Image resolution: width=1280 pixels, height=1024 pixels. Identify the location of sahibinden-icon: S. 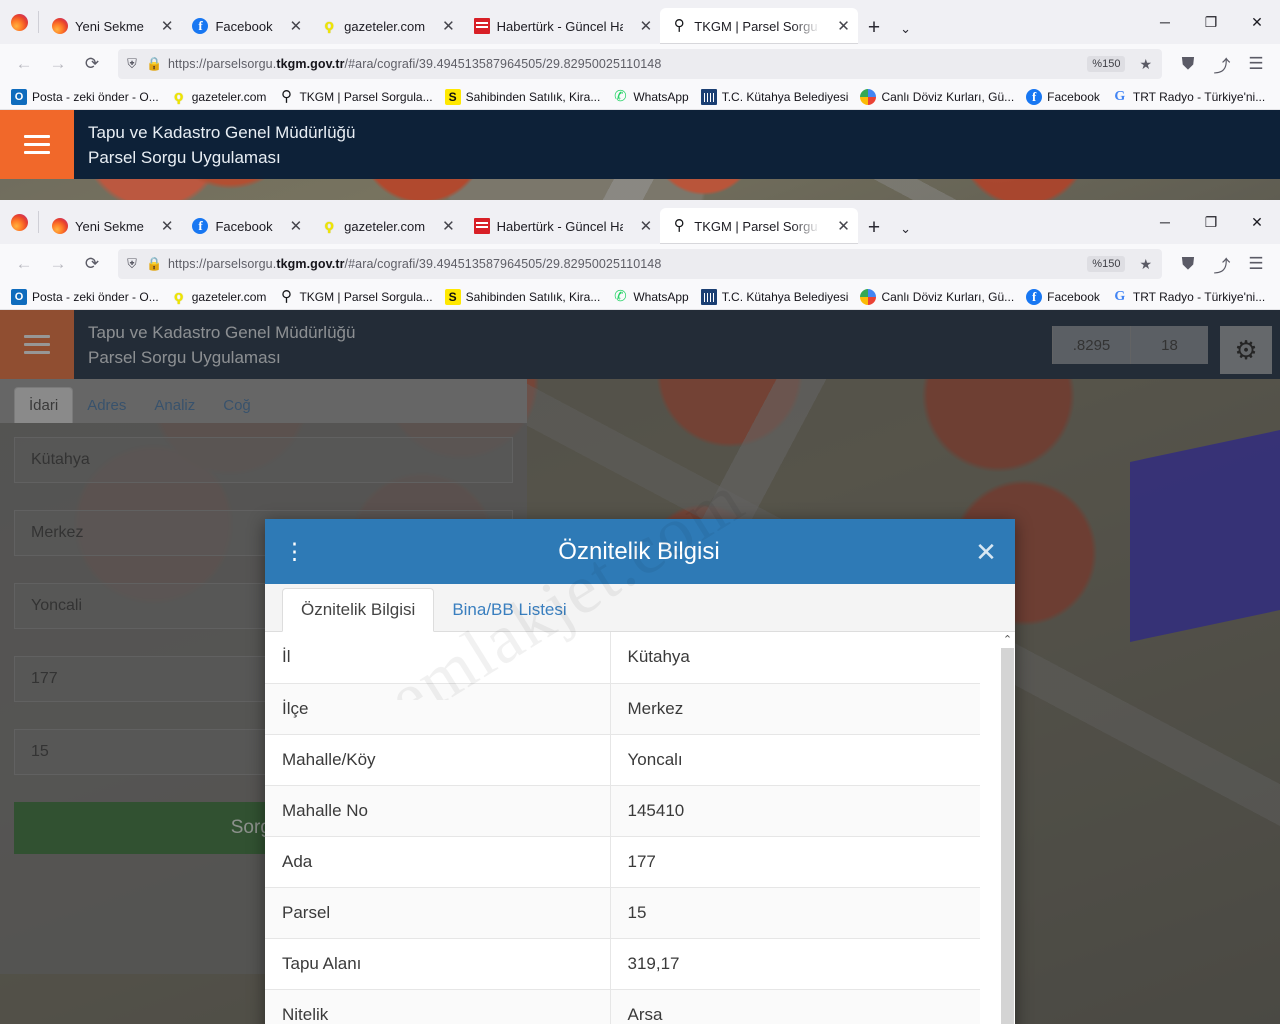
(452, 296).